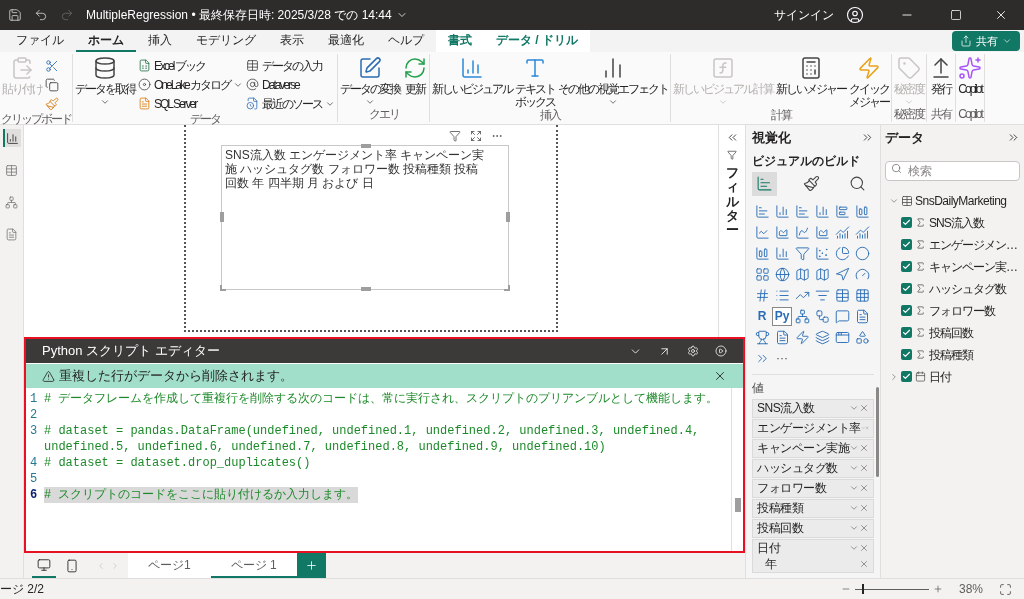 The height and width of the screenshot is (599, 1024). Describe the element at coordinates (762, 295) in the screenshot. I see `hash-icon` at that location.